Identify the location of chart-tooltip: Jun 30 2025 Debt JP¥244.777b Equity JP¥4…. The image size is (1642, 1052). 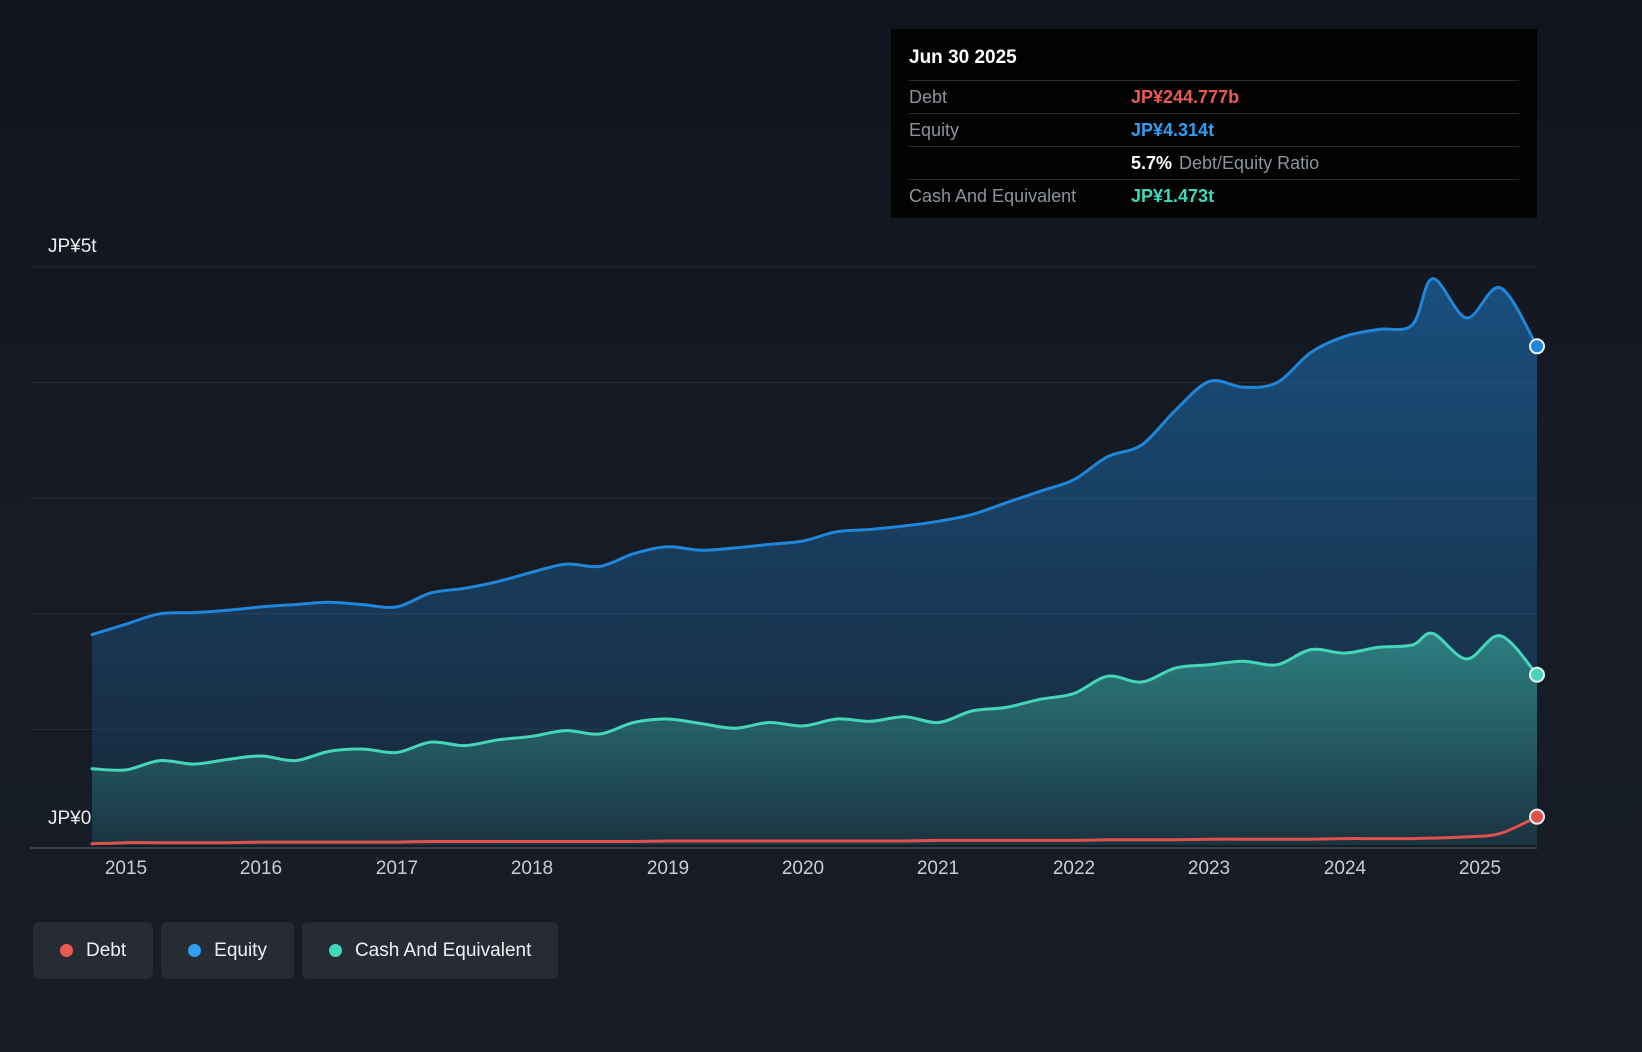
(1214, 123).